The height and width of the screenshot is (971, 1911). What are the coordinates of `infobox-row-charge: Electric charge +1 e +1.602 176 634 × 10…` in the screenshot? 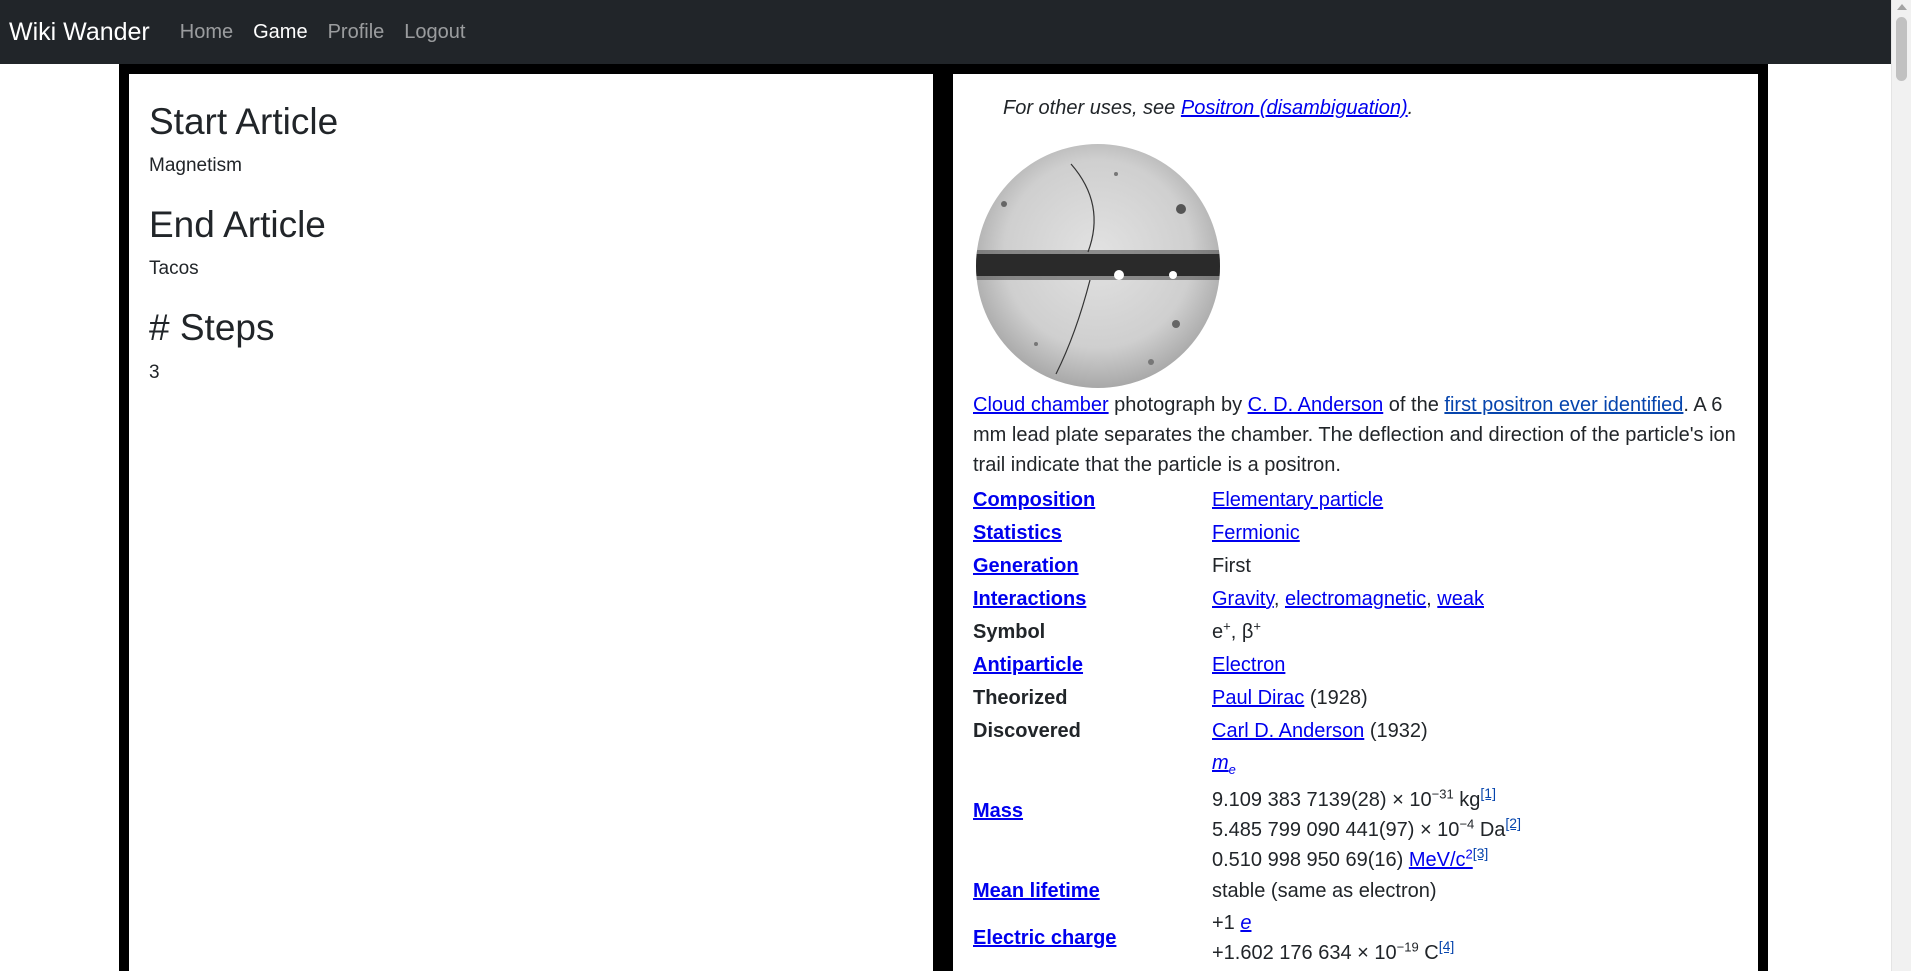 It's located at (1247, 938).